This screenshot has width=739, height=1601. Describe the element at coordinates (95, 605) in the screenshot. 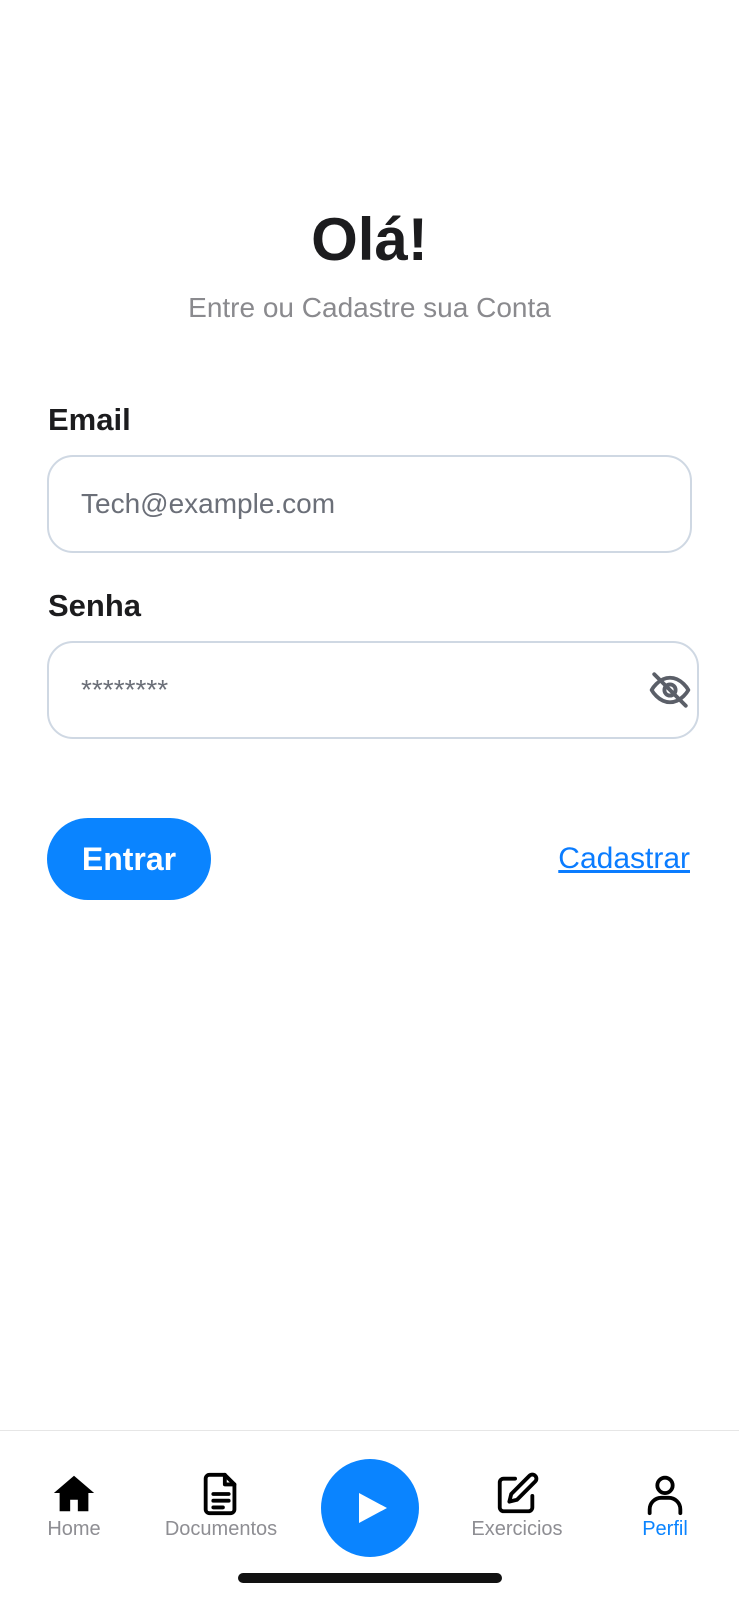

I see `password-label: Senha` at that location.